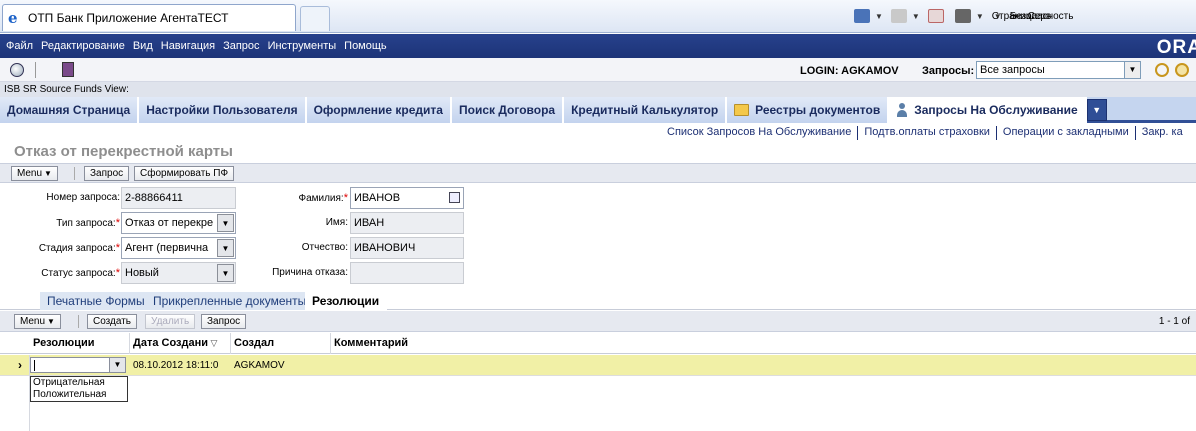  I want to click on reject-reason-label: Причина отказа:, so click(310, 272).